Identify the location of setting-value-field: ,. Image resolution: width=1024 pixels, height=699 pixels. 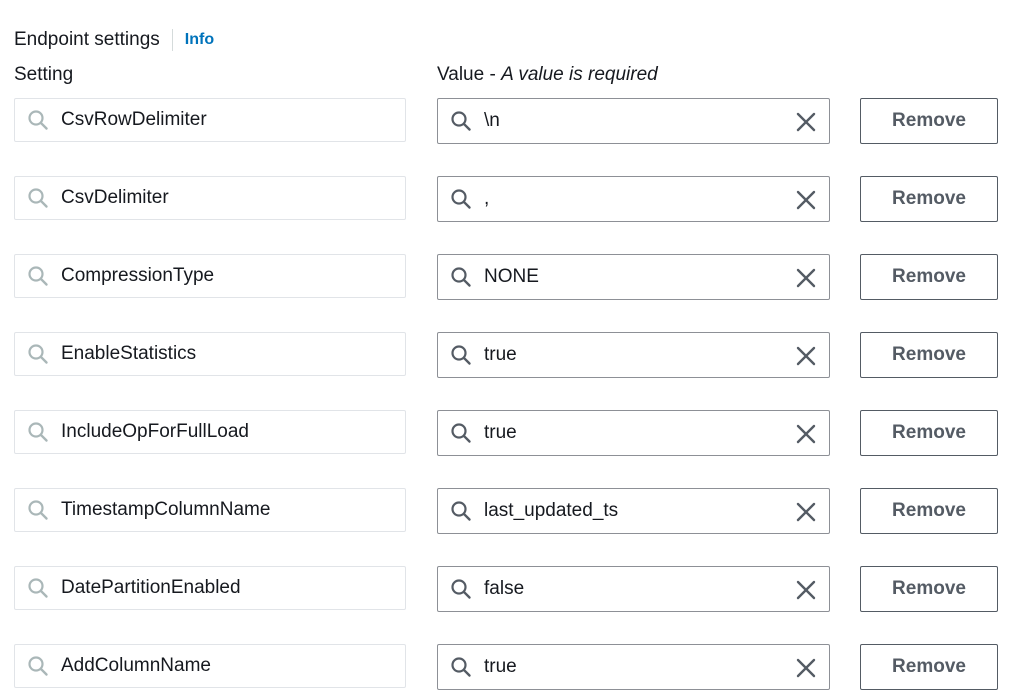
(633, 199).